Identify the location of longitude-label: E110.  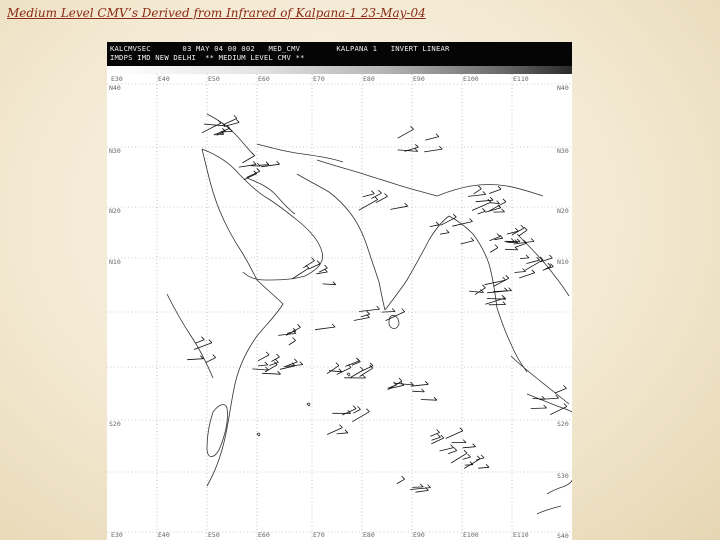
(521, 79).